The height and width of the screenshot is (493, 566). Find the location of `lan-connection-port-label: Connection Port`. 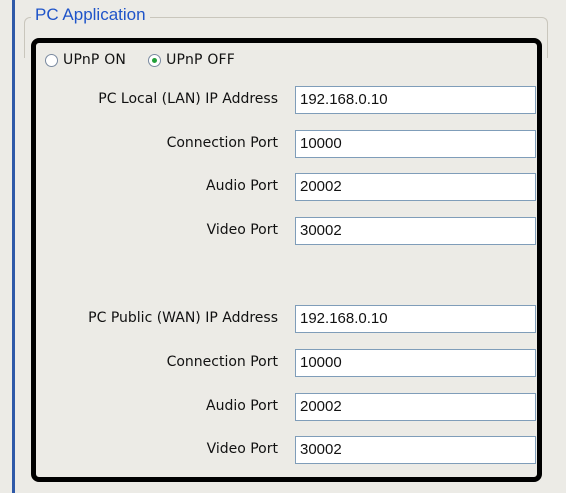

lan-connection-port-label: Connection Port is located at coordinates (222, 143).